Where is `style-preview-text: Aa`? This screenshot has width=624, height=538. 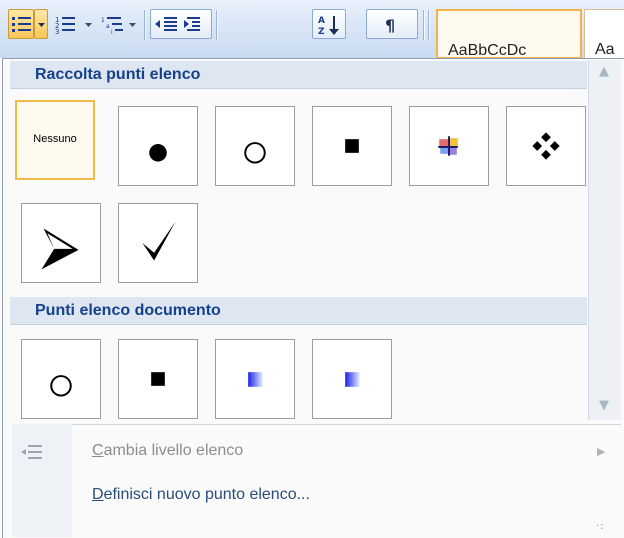 style-preview-text: Aa is located at coordinates (605, 49).